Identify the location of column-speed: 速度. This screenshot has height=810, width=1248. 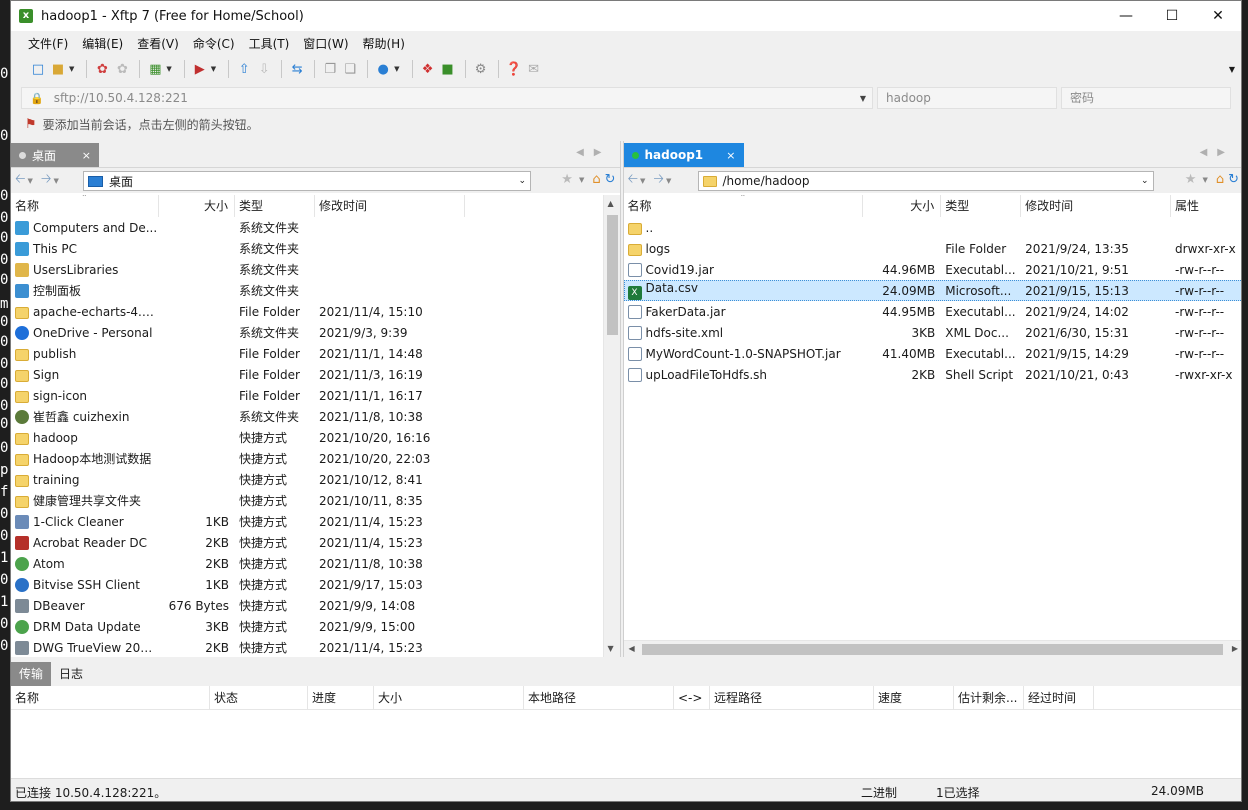
(914, 697).